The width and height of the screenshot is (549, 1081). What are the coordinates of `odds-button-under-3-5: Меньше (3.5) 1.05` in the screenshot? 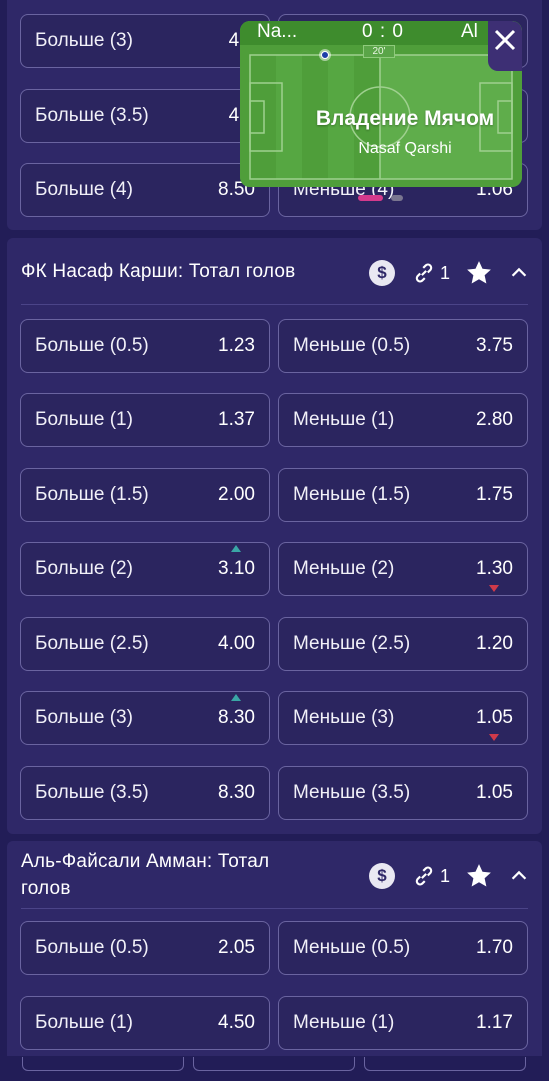 It's located at (403, 793).